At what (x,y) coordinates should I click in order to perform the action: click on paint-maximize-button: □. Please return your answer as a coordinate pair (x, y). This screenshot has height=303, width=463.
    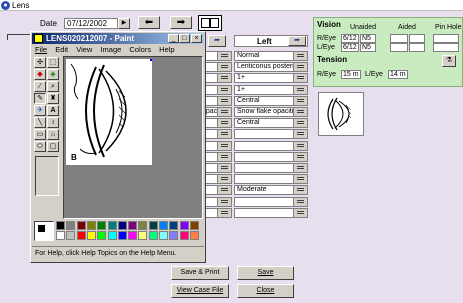
    Looking at the image, I should click on (184, 38).